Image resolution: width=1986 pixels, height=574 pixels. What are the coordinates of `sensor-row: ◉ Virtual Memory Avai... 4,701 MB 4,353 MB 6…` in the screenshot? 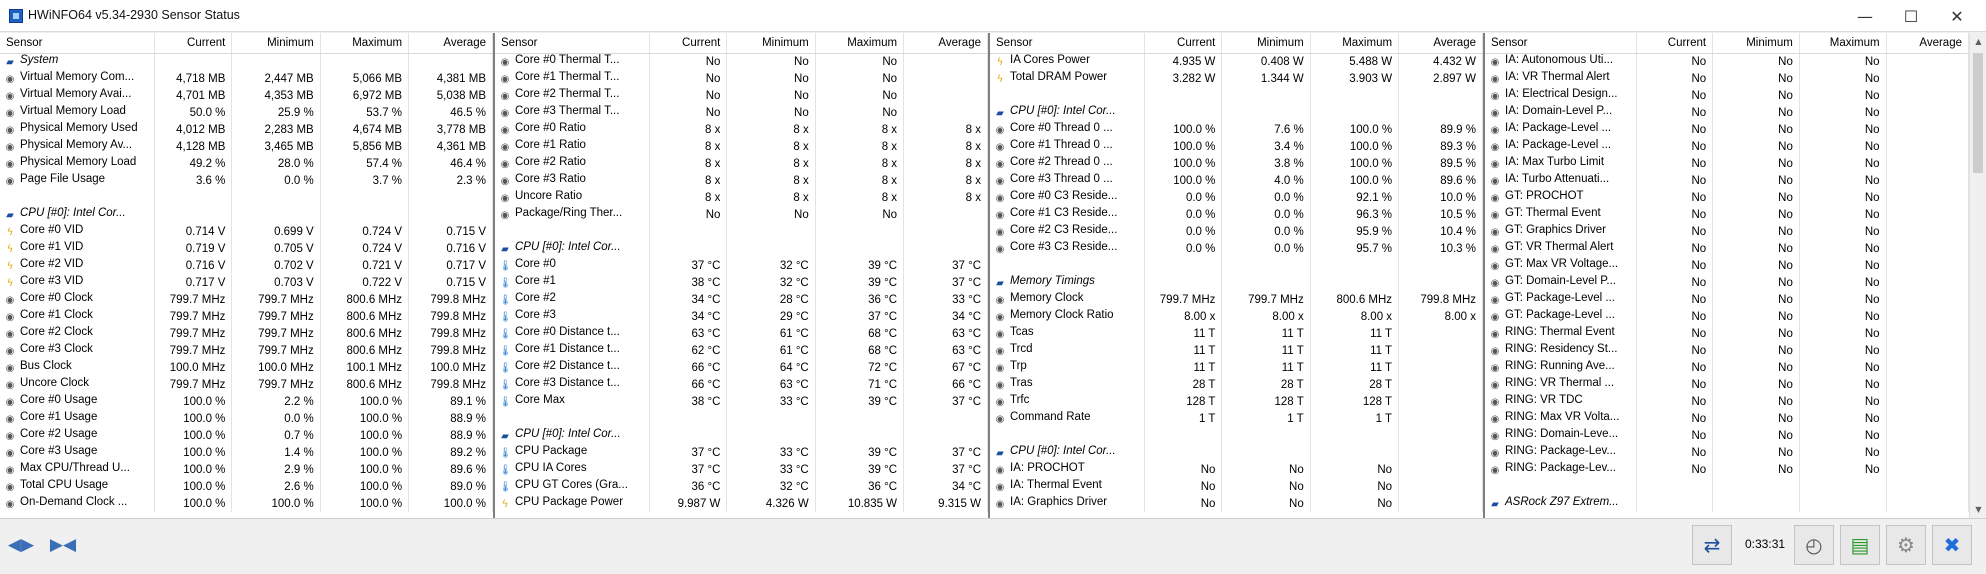 It's located at (246, 95).